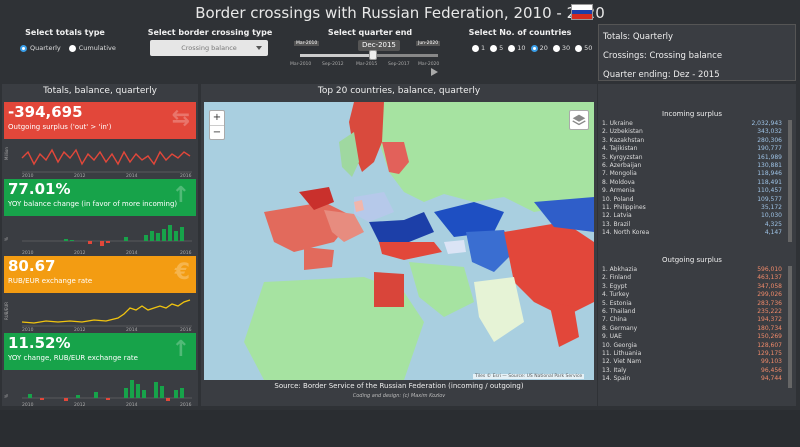 The width and height of the screenshot is (800, 447). Describe the element at coordinates (769, 286) in the screenshot. I see `country-value: 347,058` at that location.